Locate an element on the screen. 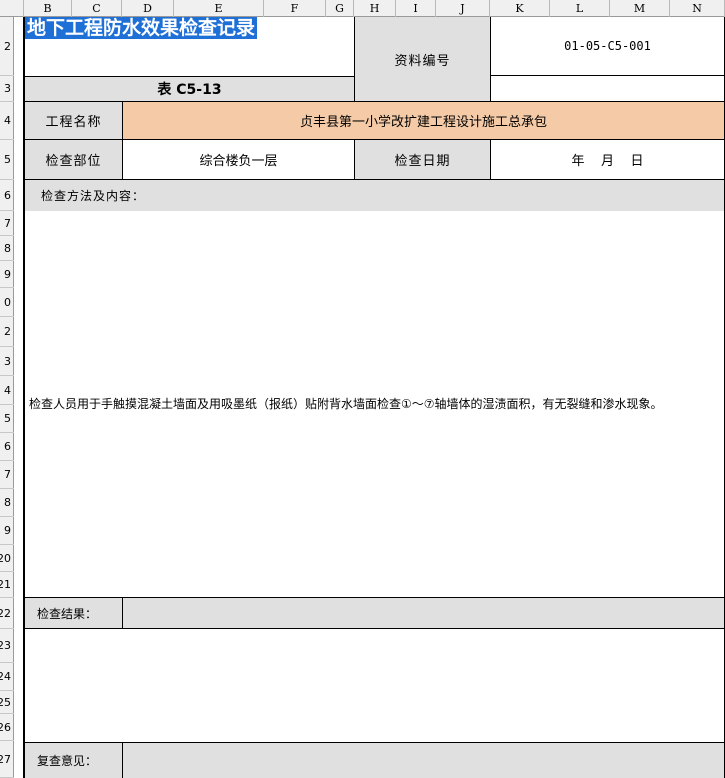 Image resolution: width=725 pixels, height=778 pixels. column-header-m: M is located at coordinates (640, 8).